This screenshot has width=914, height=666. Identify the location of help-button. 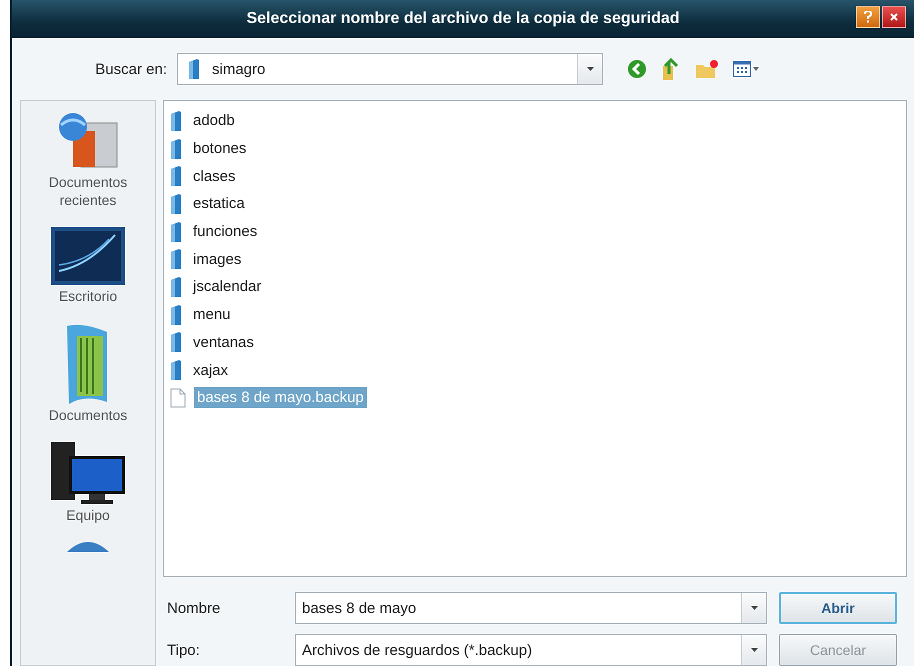
(868, 17).